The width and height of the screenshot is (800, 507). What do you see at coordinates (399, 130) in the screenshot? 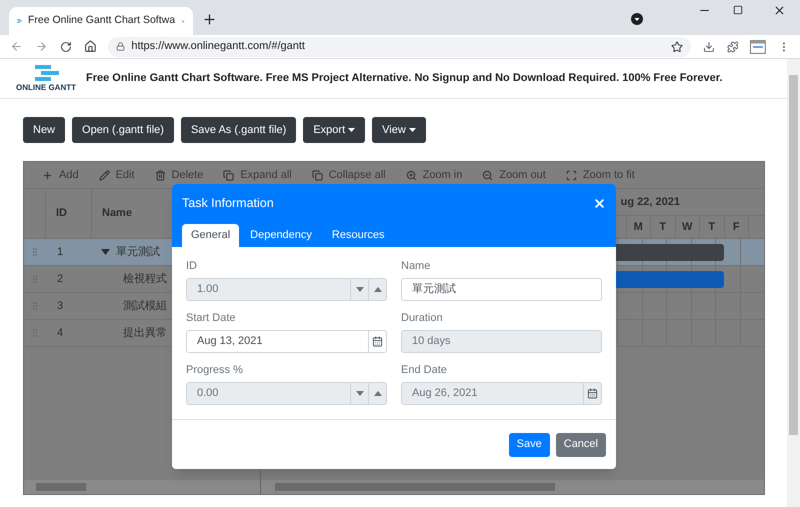
I see `toolbar-button: View` at bounding box center [399, 130].